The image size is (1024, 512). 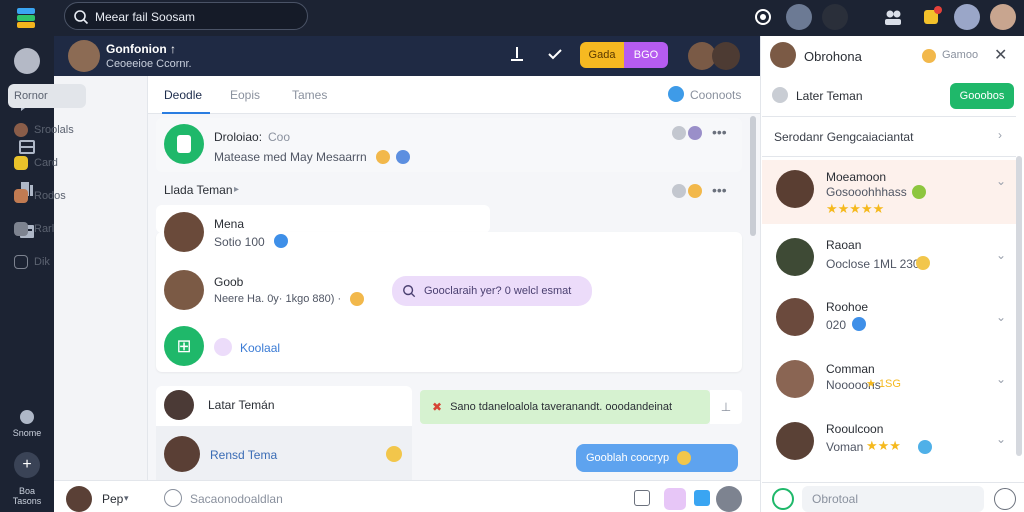 I want to click on contacts-icon, so click(x=676, y=94).